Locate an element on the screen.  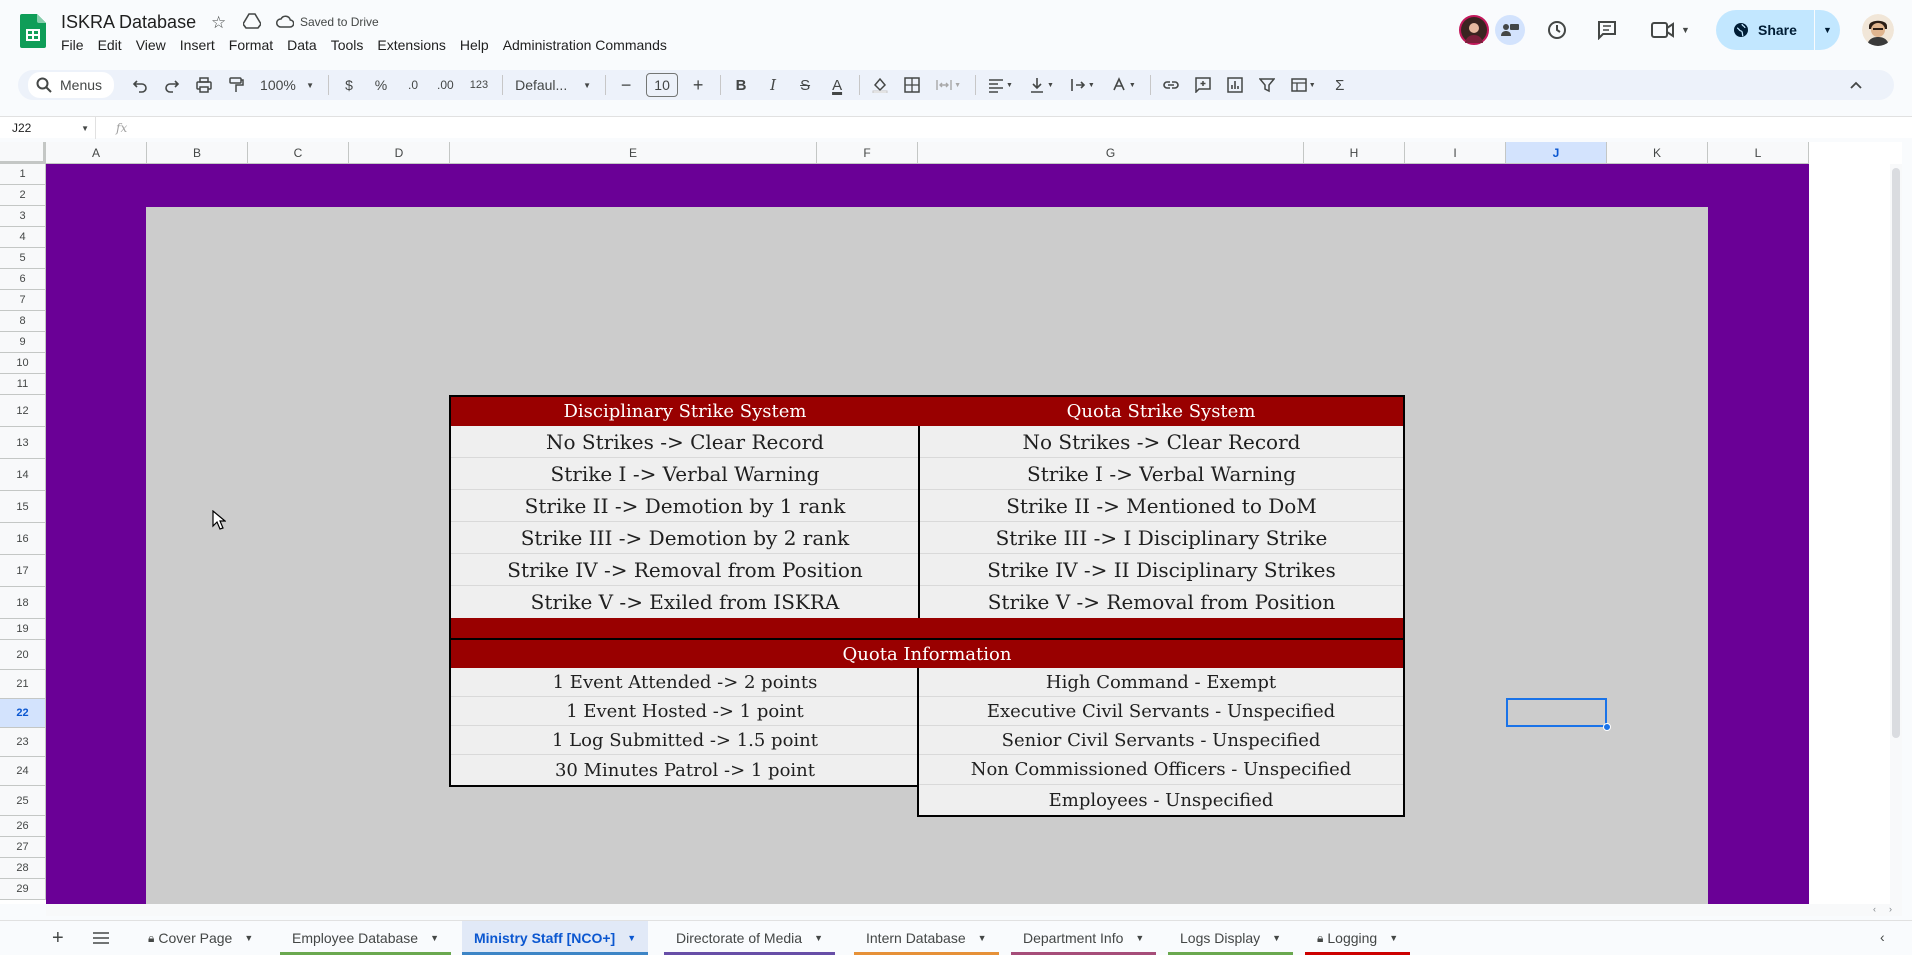
disciplinary-item: No Strikes -> Clear Record is located at coordinates (685, 442).